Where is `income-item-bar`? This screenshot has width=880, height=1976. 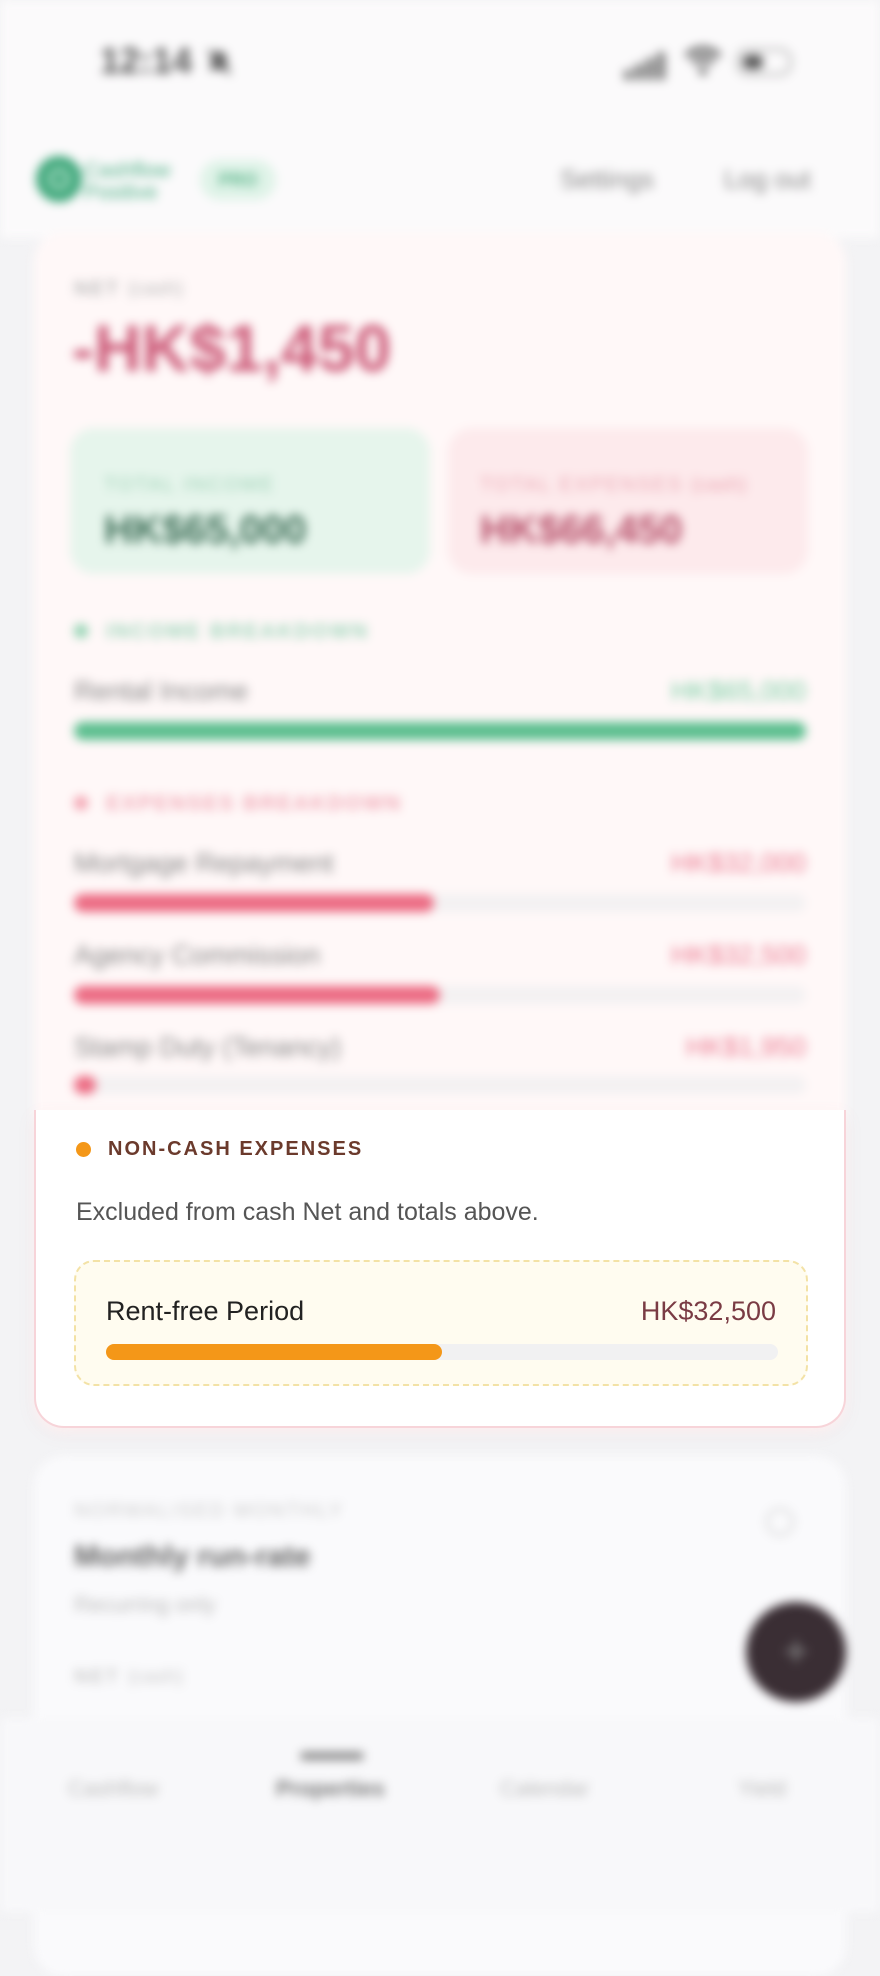
income-item-bar is located at coordinates (440, 731).